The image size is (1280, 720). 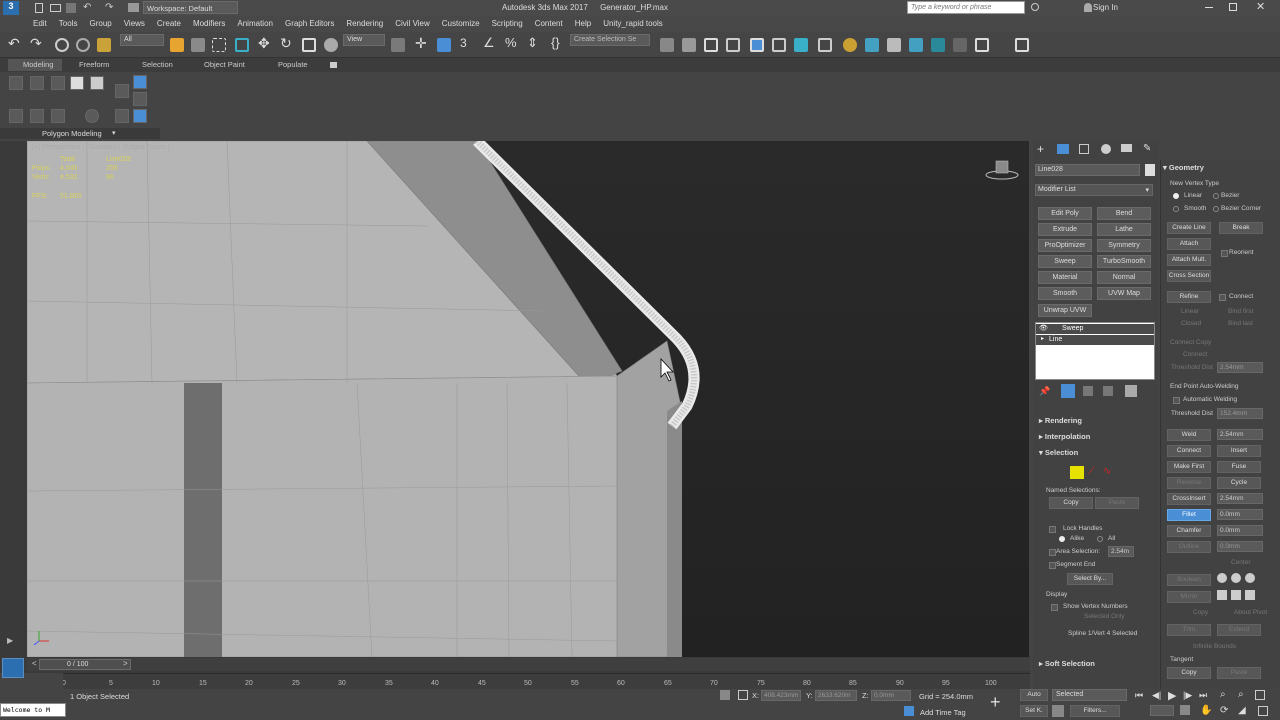 I want to click on boolean-intersect-icon, so click(x=1250, y=578).